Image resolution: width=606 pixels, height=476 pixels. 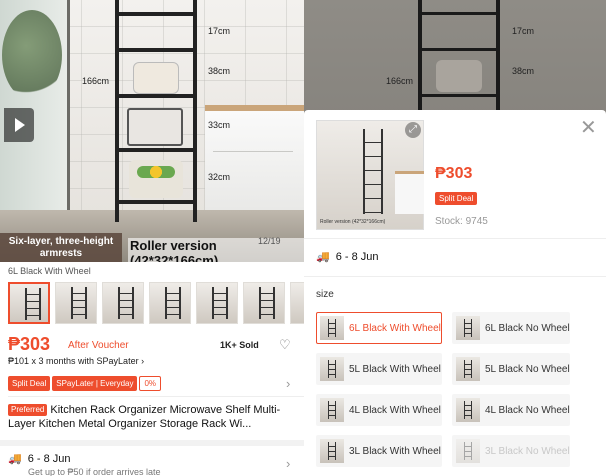 What do you see at coordinates (395, 328) in the screenshot?
I see `option-label: 6L Black With Wheel` at bounding box center [395, 328].